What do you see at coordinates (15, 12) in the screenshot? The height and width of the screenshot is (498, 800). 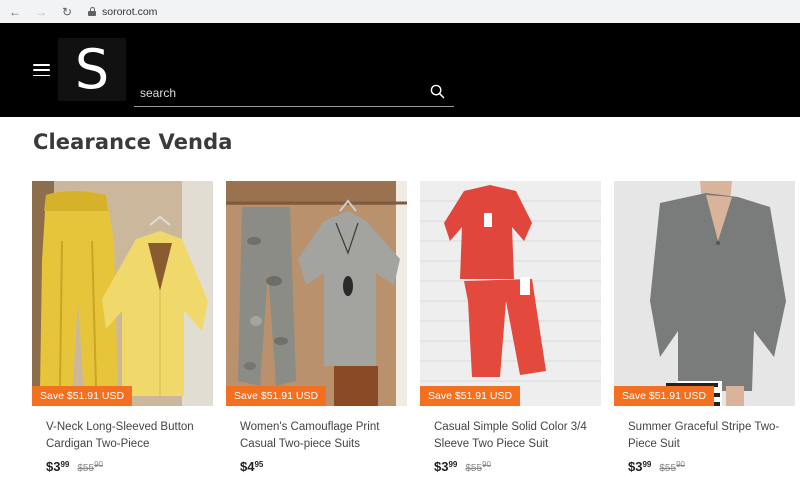 I see `back-arrow-icon: ←` at bounding box center [15, 12].